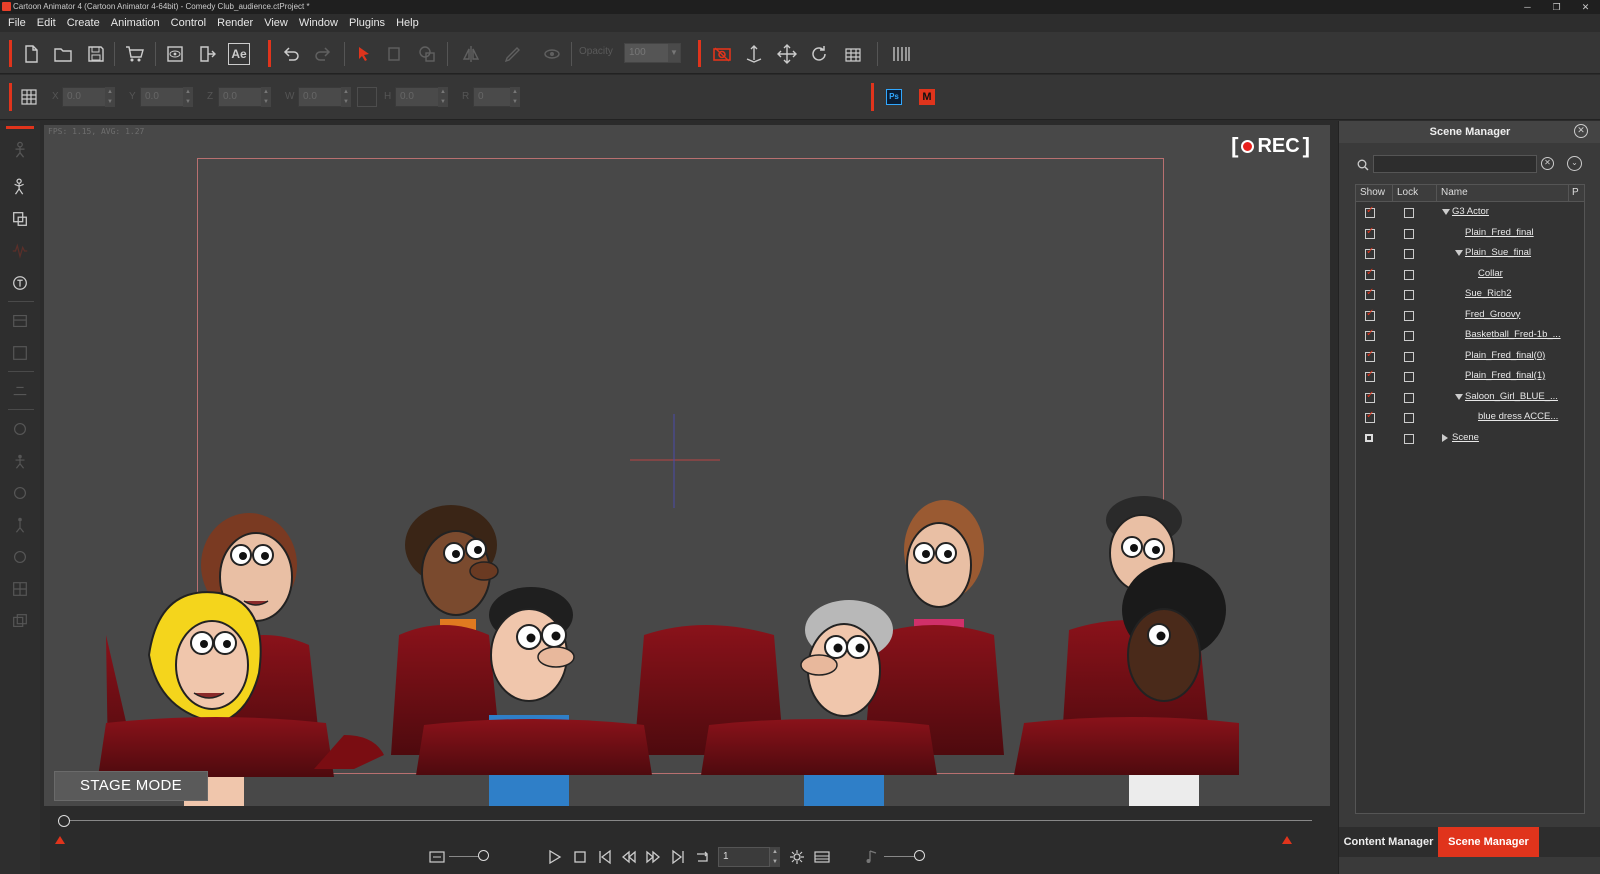  I want to click on pen-icon, so click(513, 54).